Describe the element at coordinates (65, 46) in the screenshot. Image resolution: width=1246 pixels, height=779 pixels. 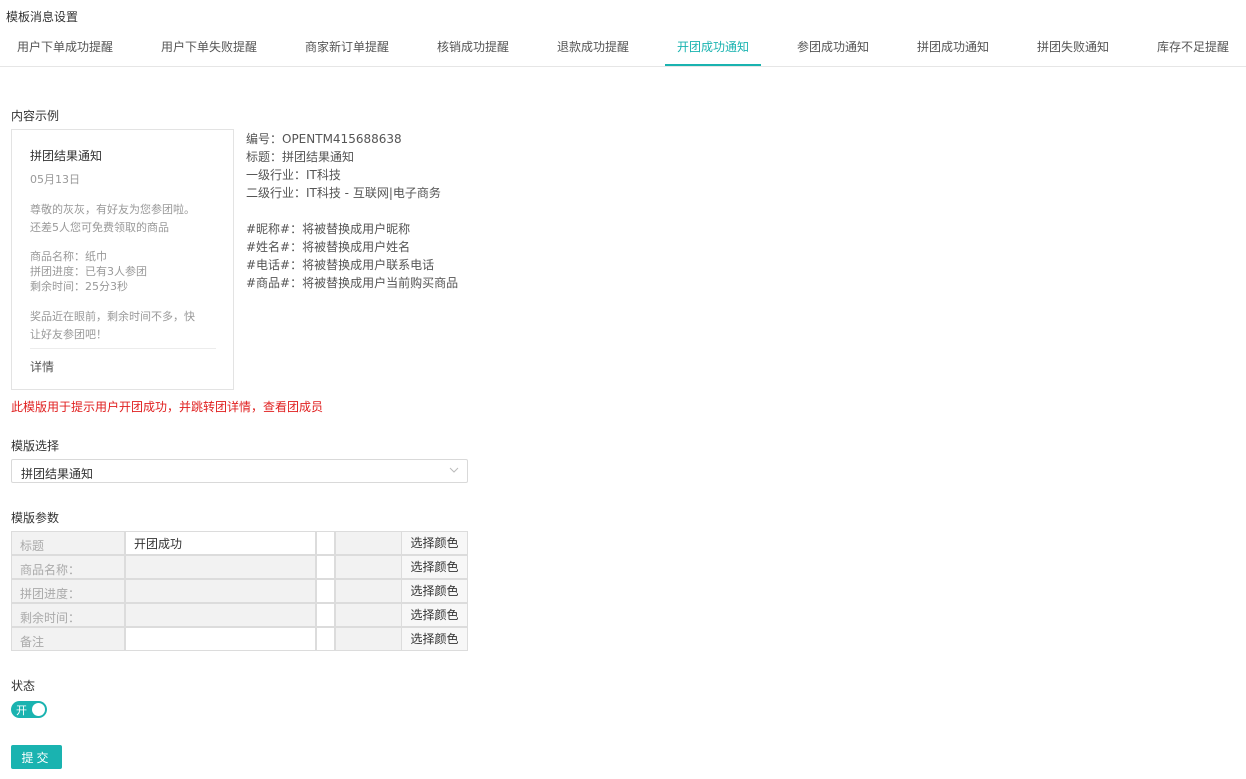
I see `tab-order-success: 用户下单成功提醒` at that location.